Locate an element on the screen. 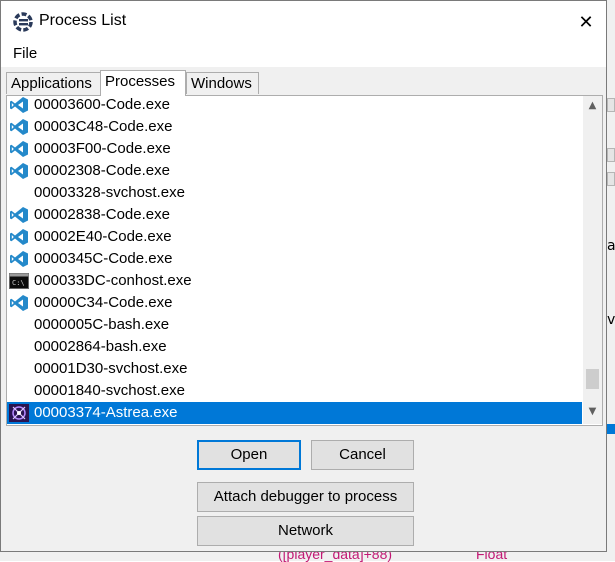 The image size is (615, 562). menu-file: File is located at coordinates (25, 53).